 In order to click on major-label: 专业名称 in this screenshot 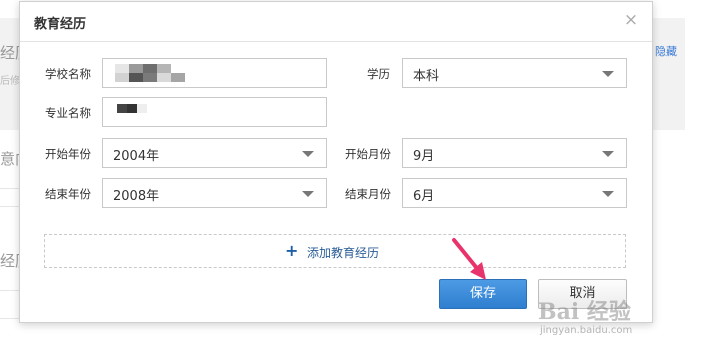, I will do `click(68, 113)`.